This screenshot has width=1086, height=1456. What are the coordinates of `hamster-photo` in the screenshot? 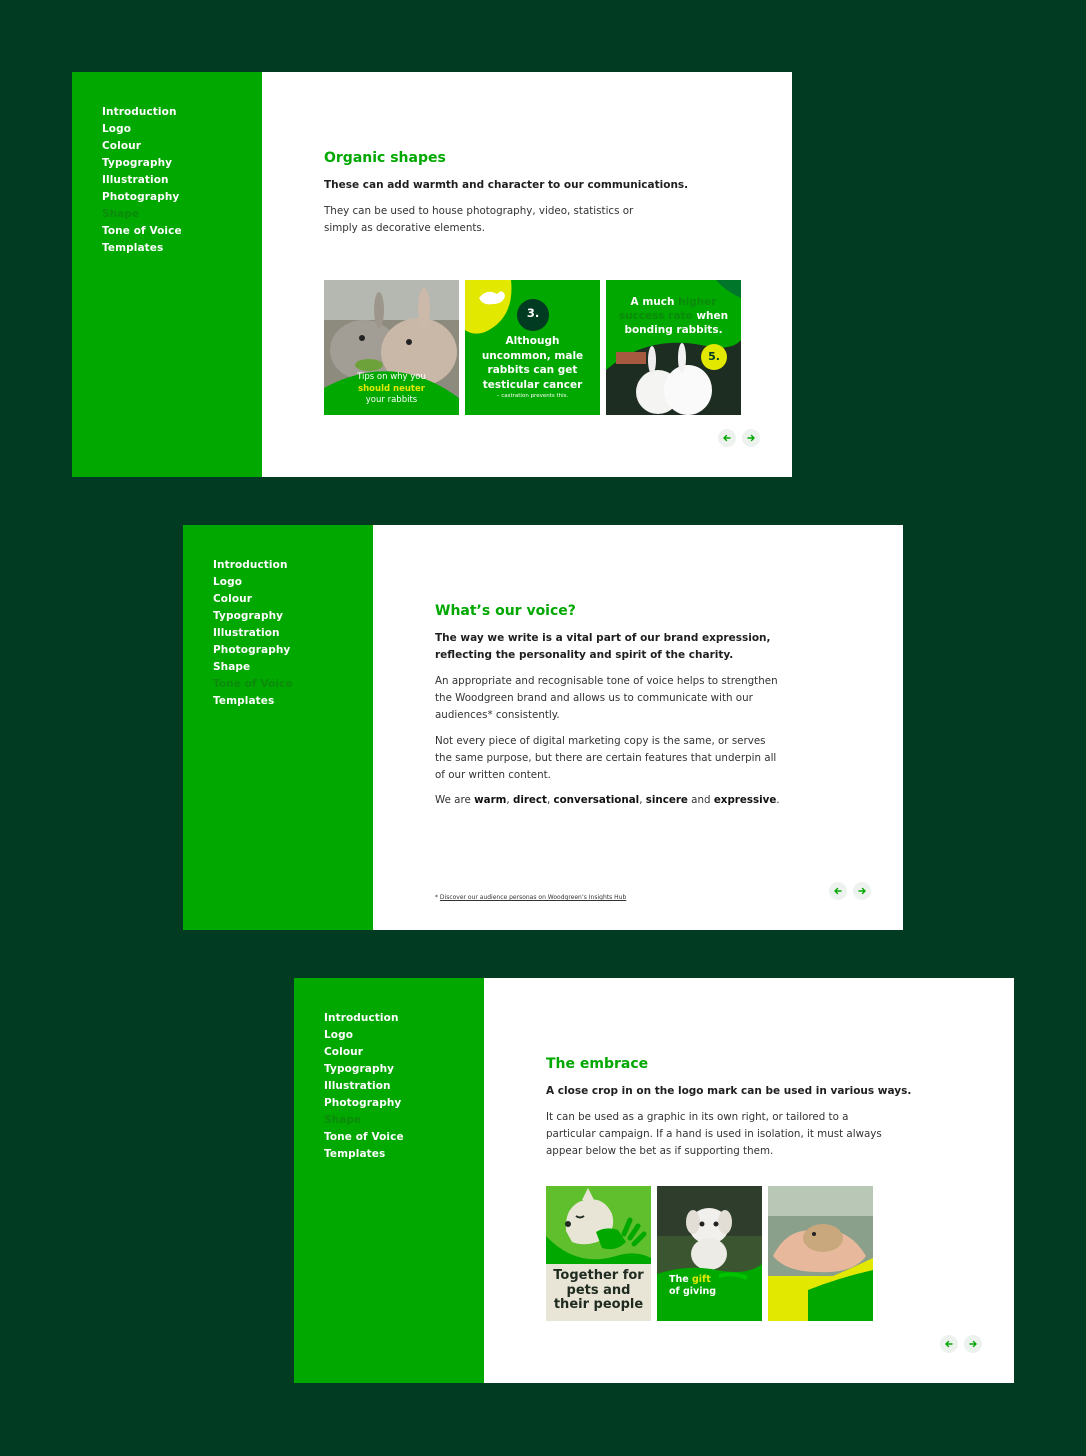 It's located at (820, 1253).